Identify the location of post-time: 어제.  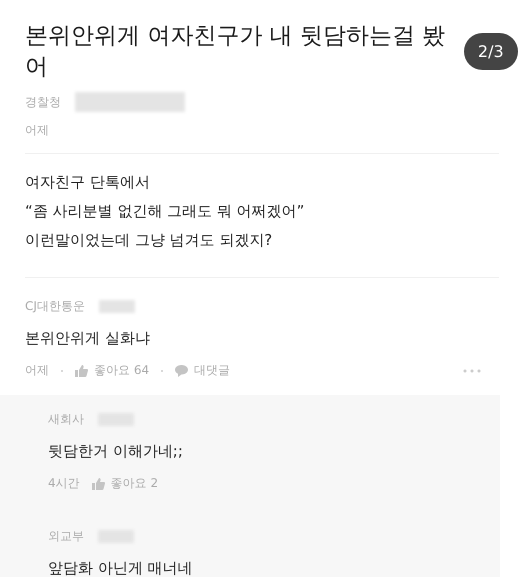
(37, 130).